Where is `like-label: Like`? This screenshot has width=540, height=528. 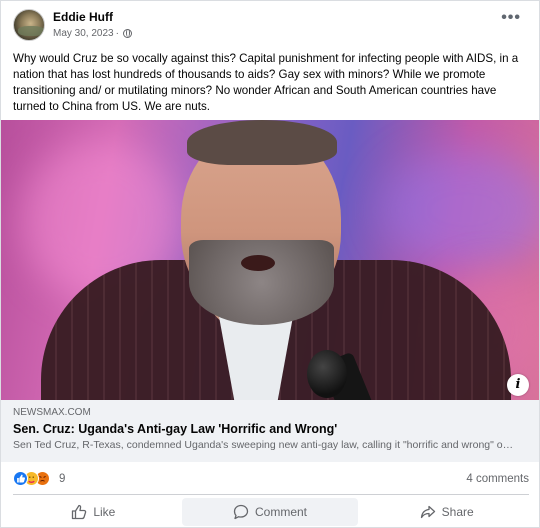
like-label: Like is located at coordinates (104, 512).